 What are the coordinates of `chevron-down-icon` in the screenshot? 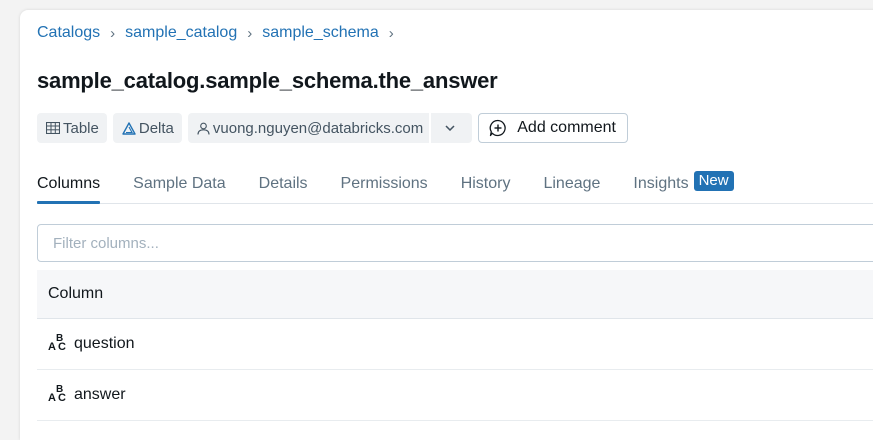 It's located at (450, 128).